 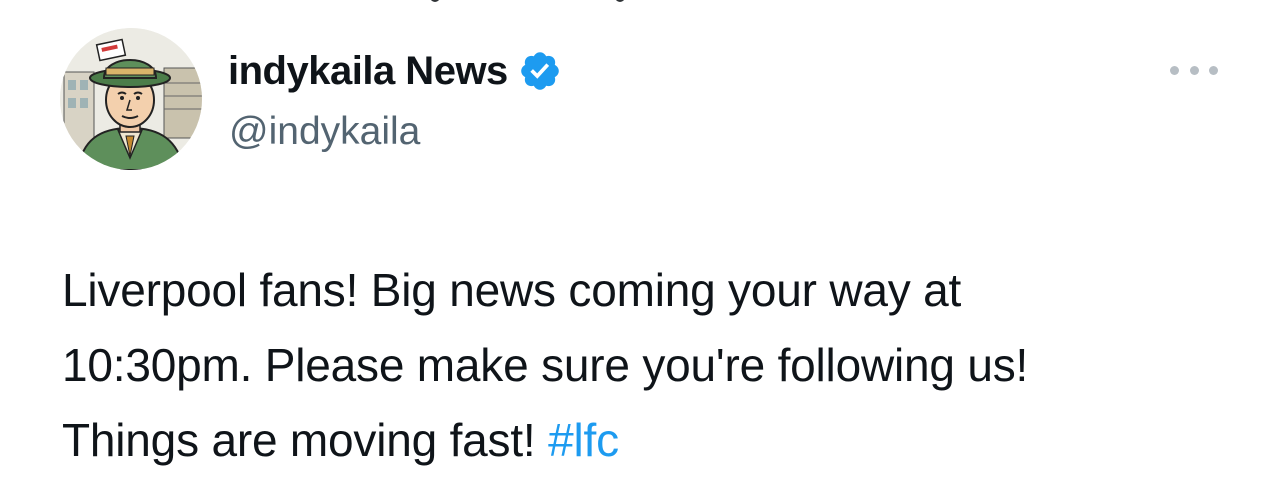 I want to click on more-options-button, so click(x=1194, y=70).